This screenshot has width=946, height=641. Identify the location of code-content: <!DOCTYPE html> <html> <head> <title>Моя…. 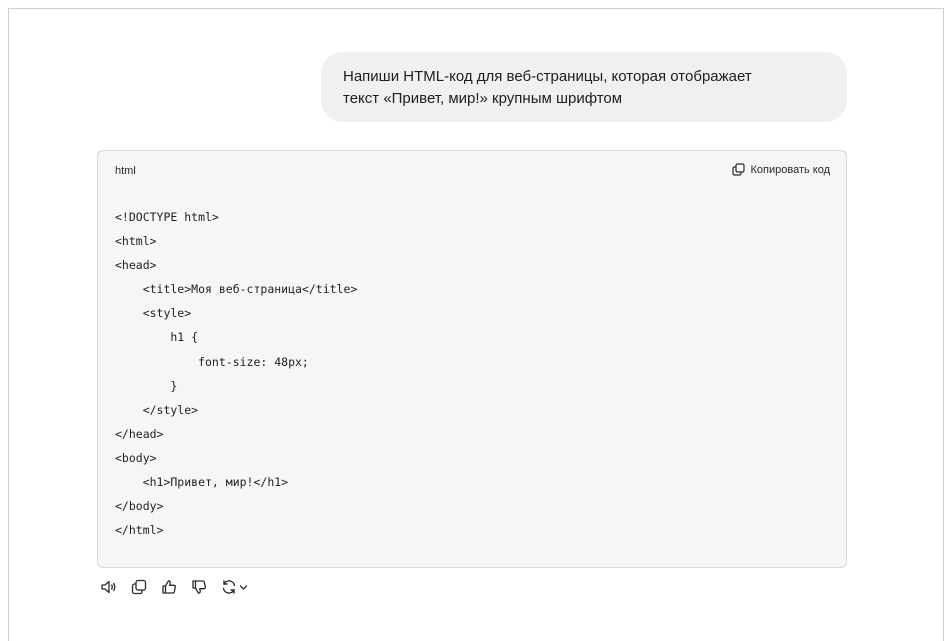
(236, 373).